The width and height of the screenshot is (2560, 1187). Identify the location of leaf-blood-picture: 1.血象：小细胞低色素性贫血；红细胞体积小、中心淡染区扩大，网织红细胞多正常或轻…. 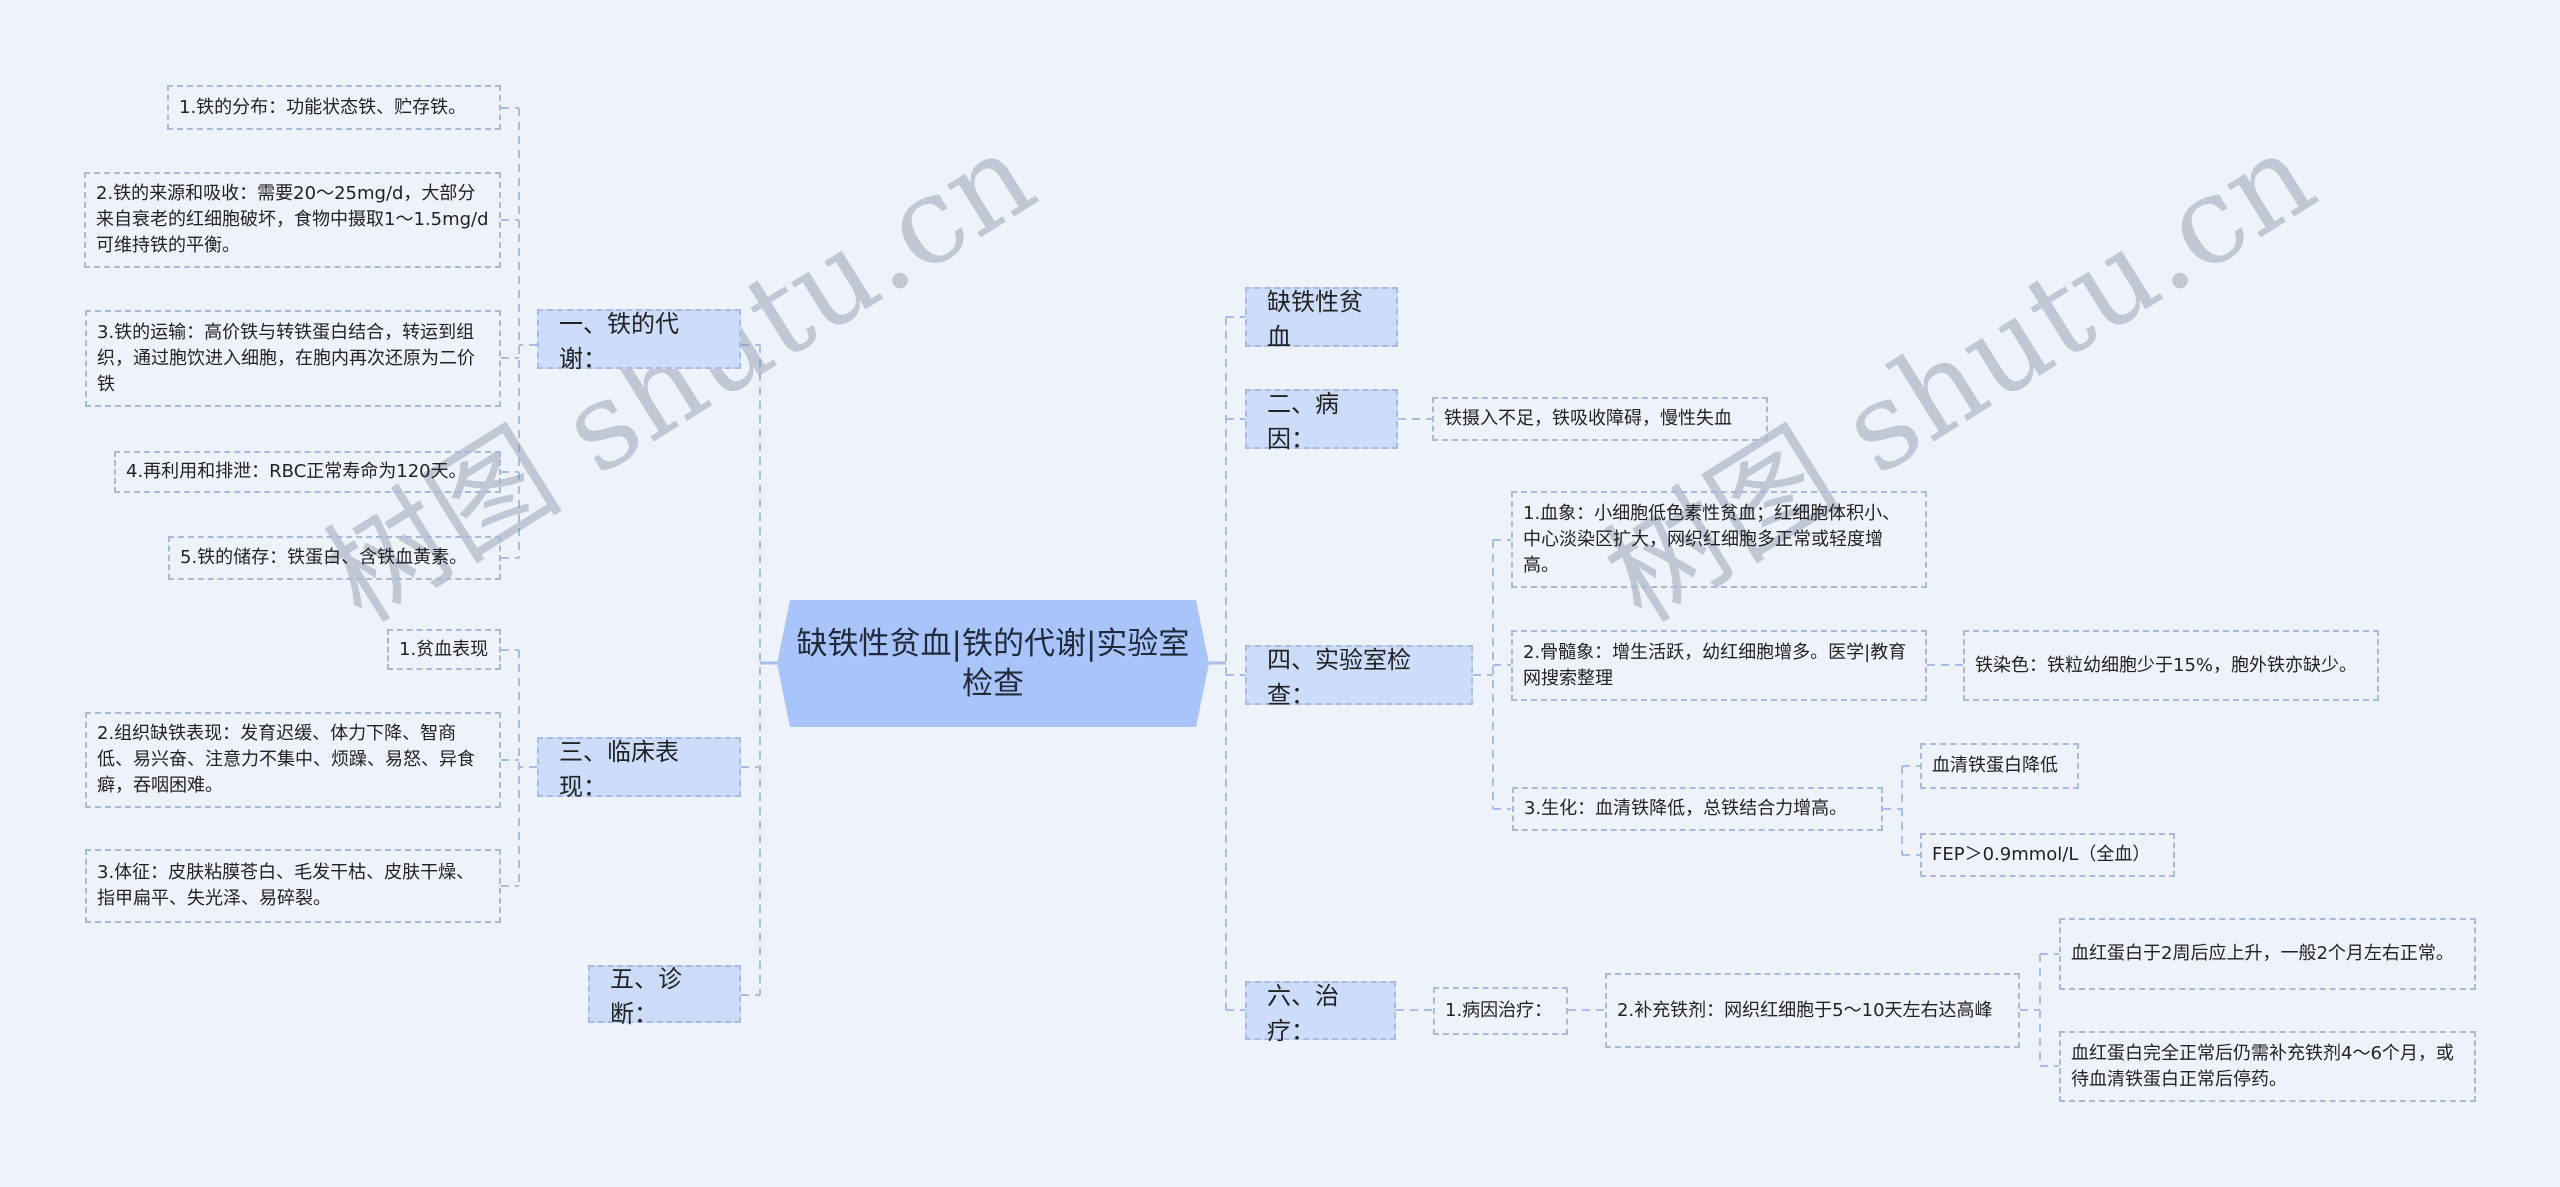
(1719, 539).